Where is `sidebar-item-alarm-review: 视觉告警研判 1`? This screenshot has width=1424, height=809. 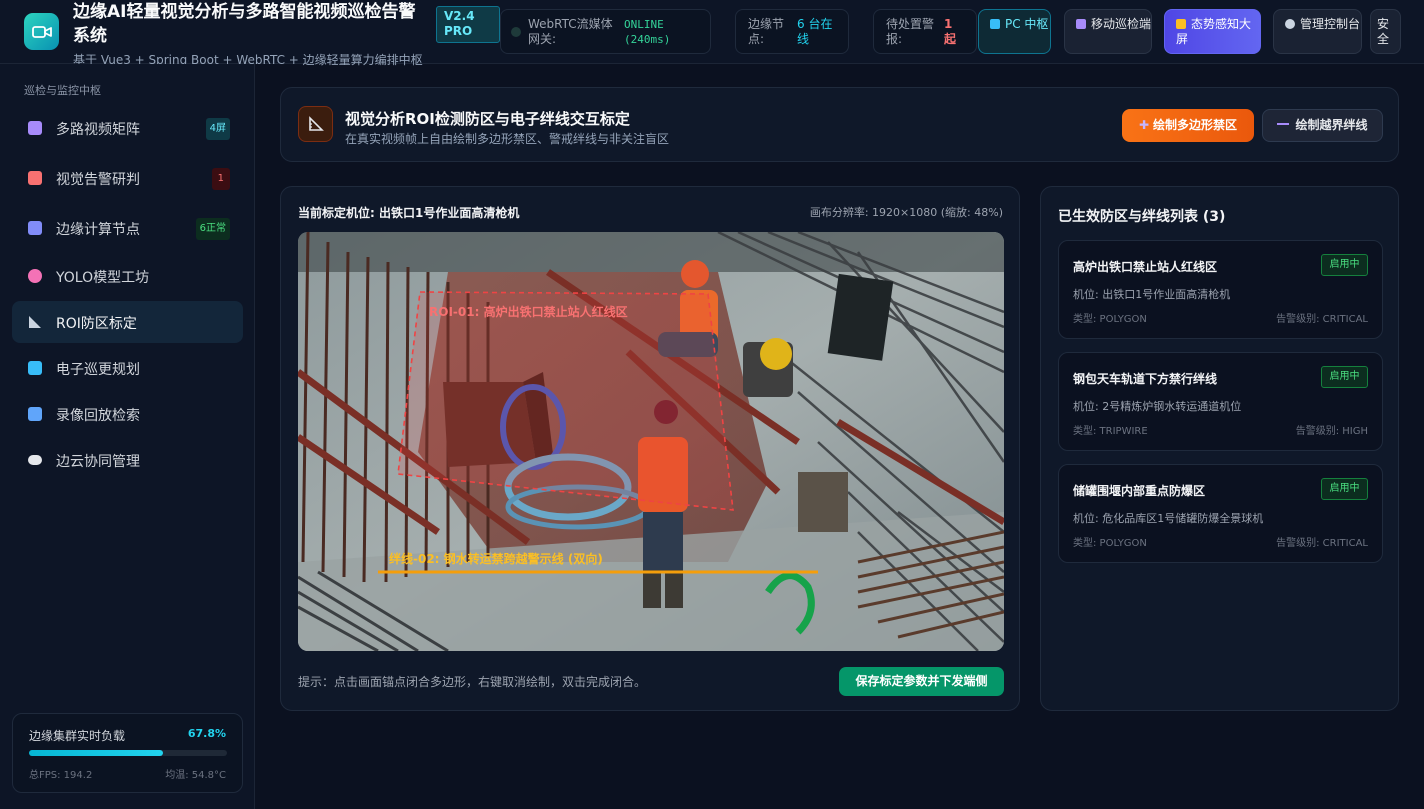 sidebar-item-alarm-review: 视觉告警研判 1 is located at coordinates (127, 178).